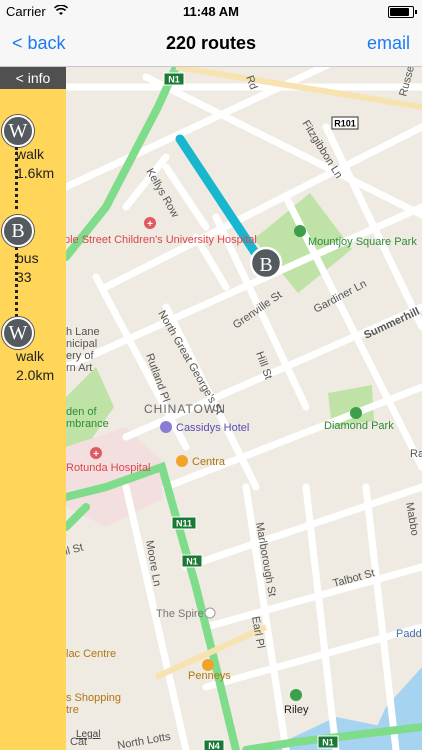  What do you see at coordinates (209, 462) in the screenshot?
I see `poi-label: Centra` at bounding box center [209, 462].